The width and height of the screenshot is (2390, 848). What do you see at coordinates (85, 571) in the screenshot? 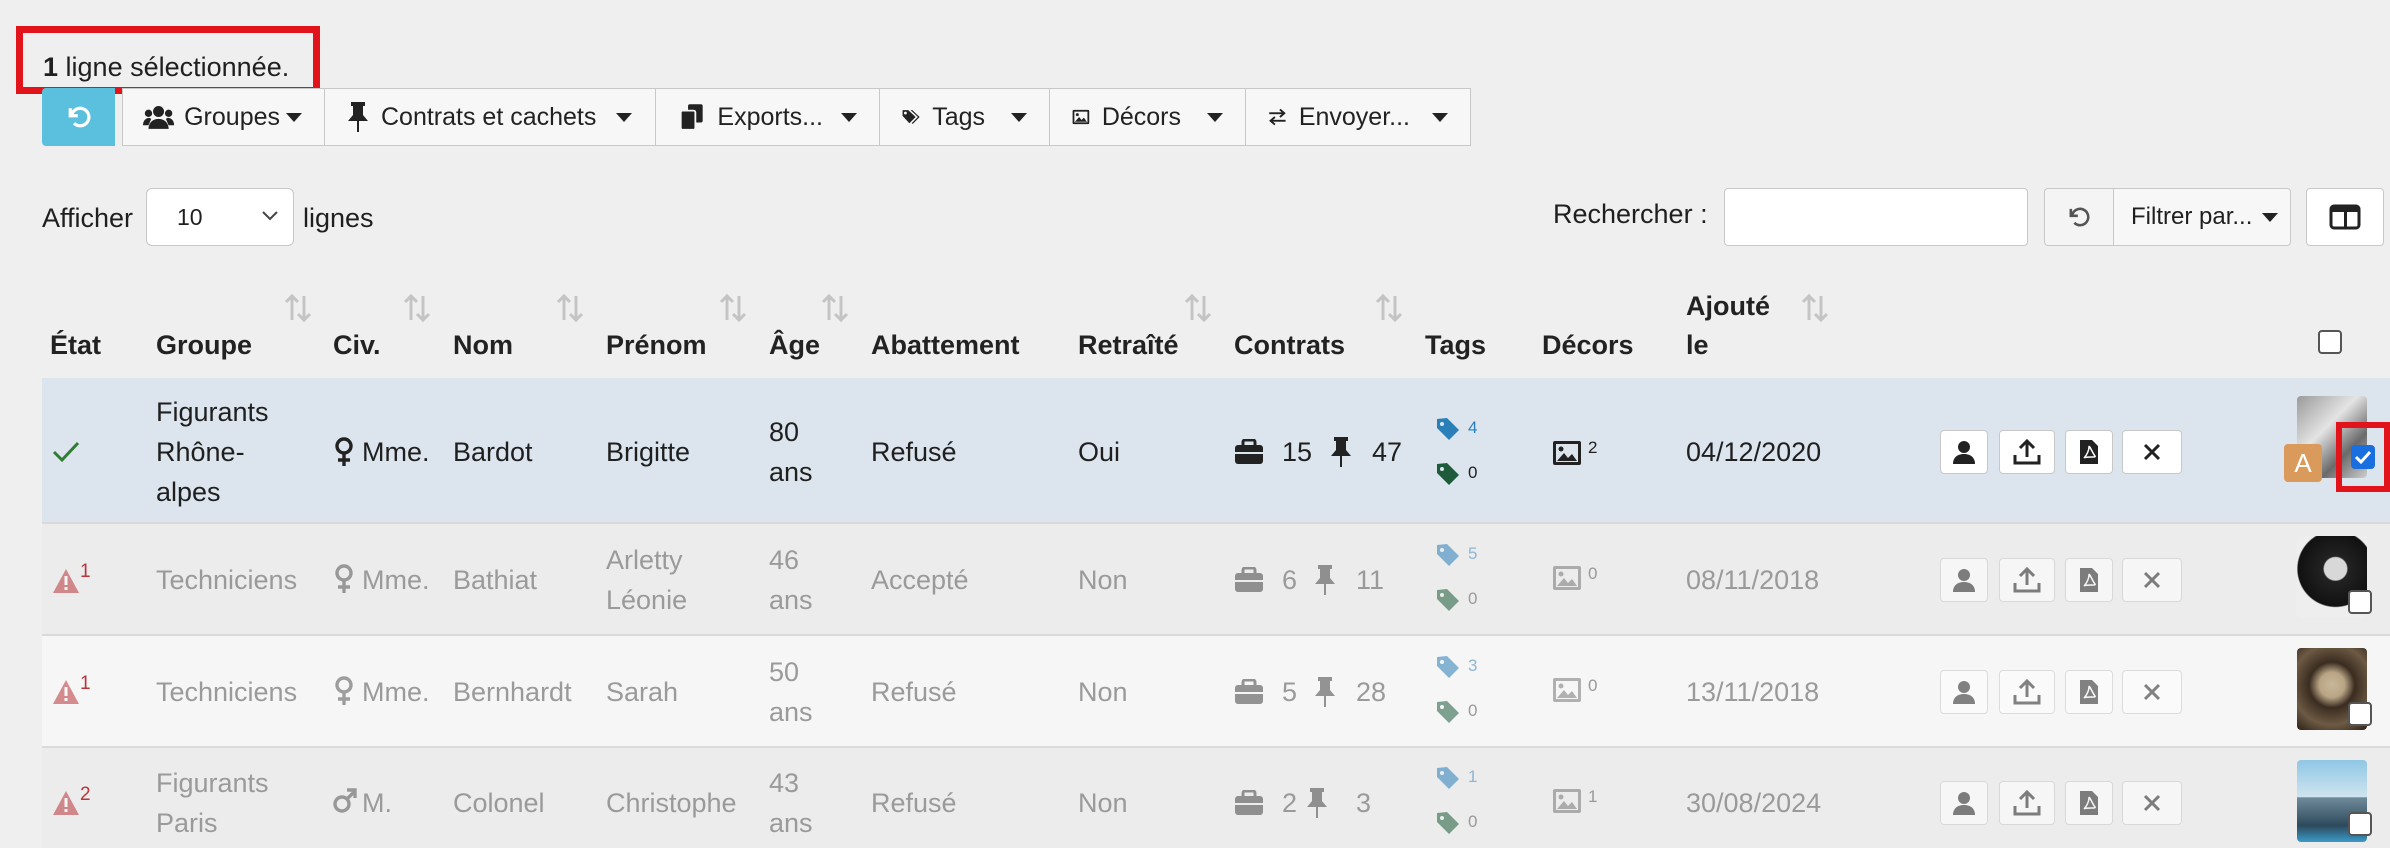
I see `warning-count: 1` at bounding box center [85, 571].